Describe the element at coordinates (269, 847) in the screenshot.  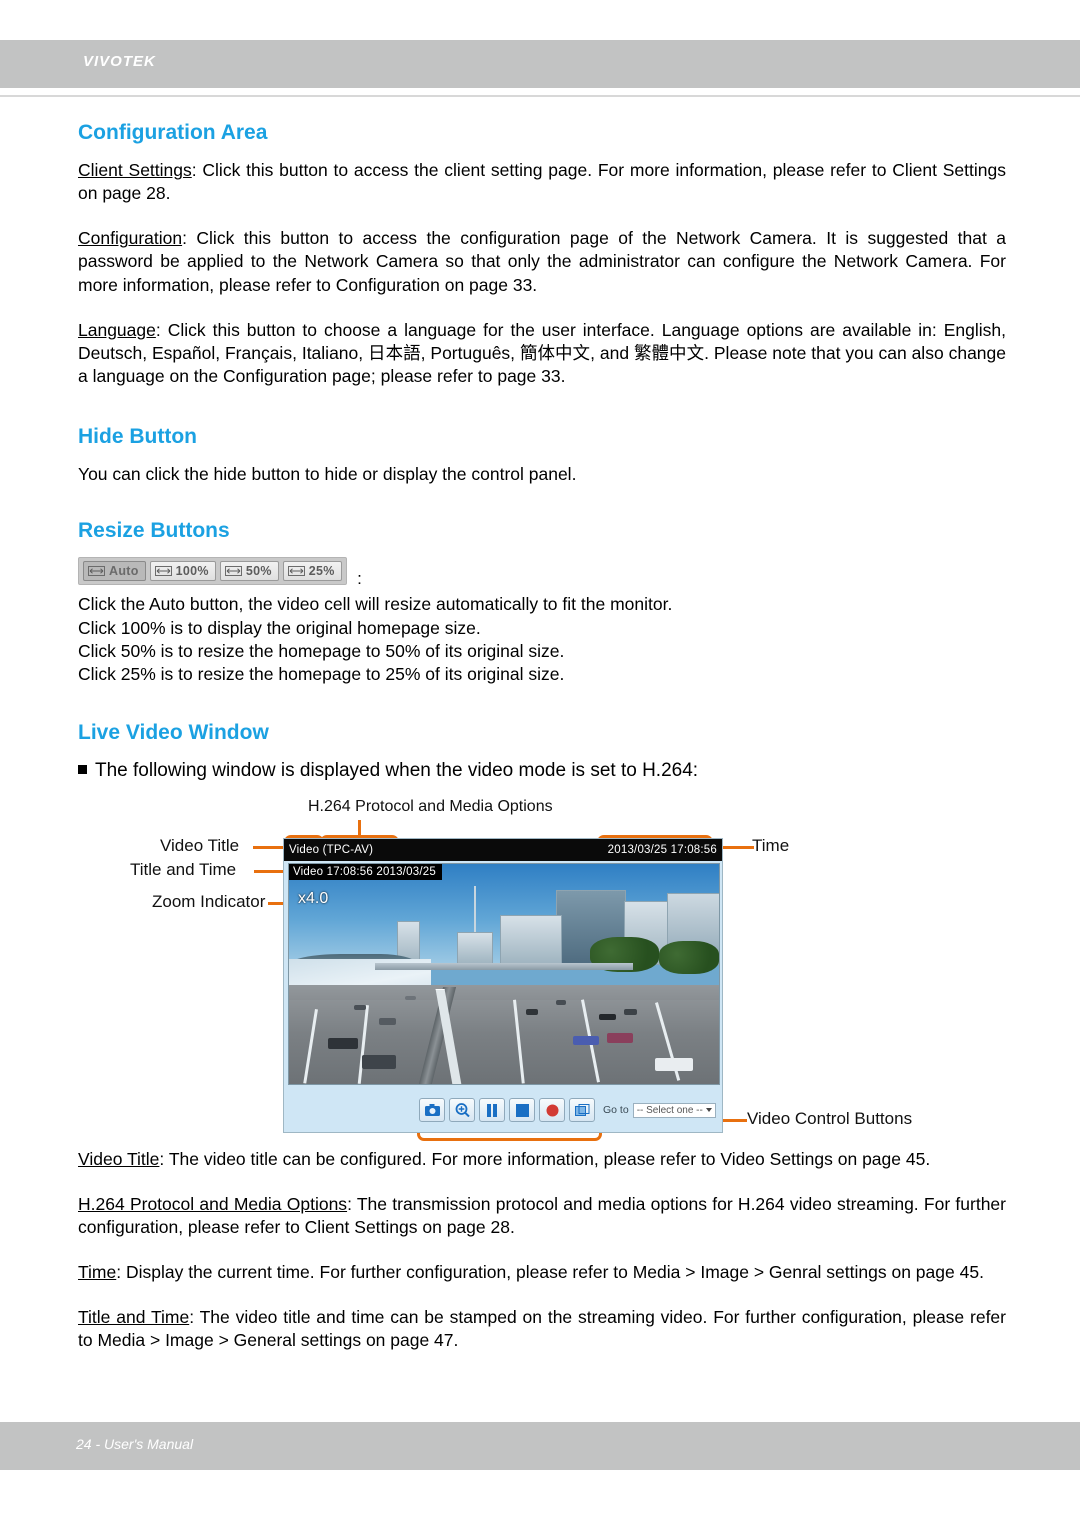
I see `callout-line-video-title` at that location.